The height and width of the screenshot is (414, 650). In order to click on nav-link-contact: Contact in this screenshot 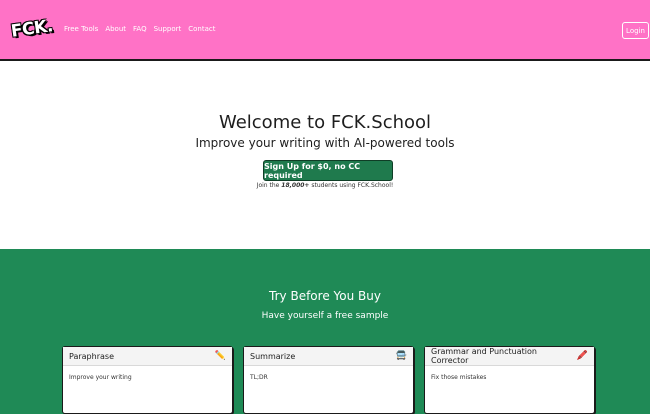, I will do `click(201, 29)`.